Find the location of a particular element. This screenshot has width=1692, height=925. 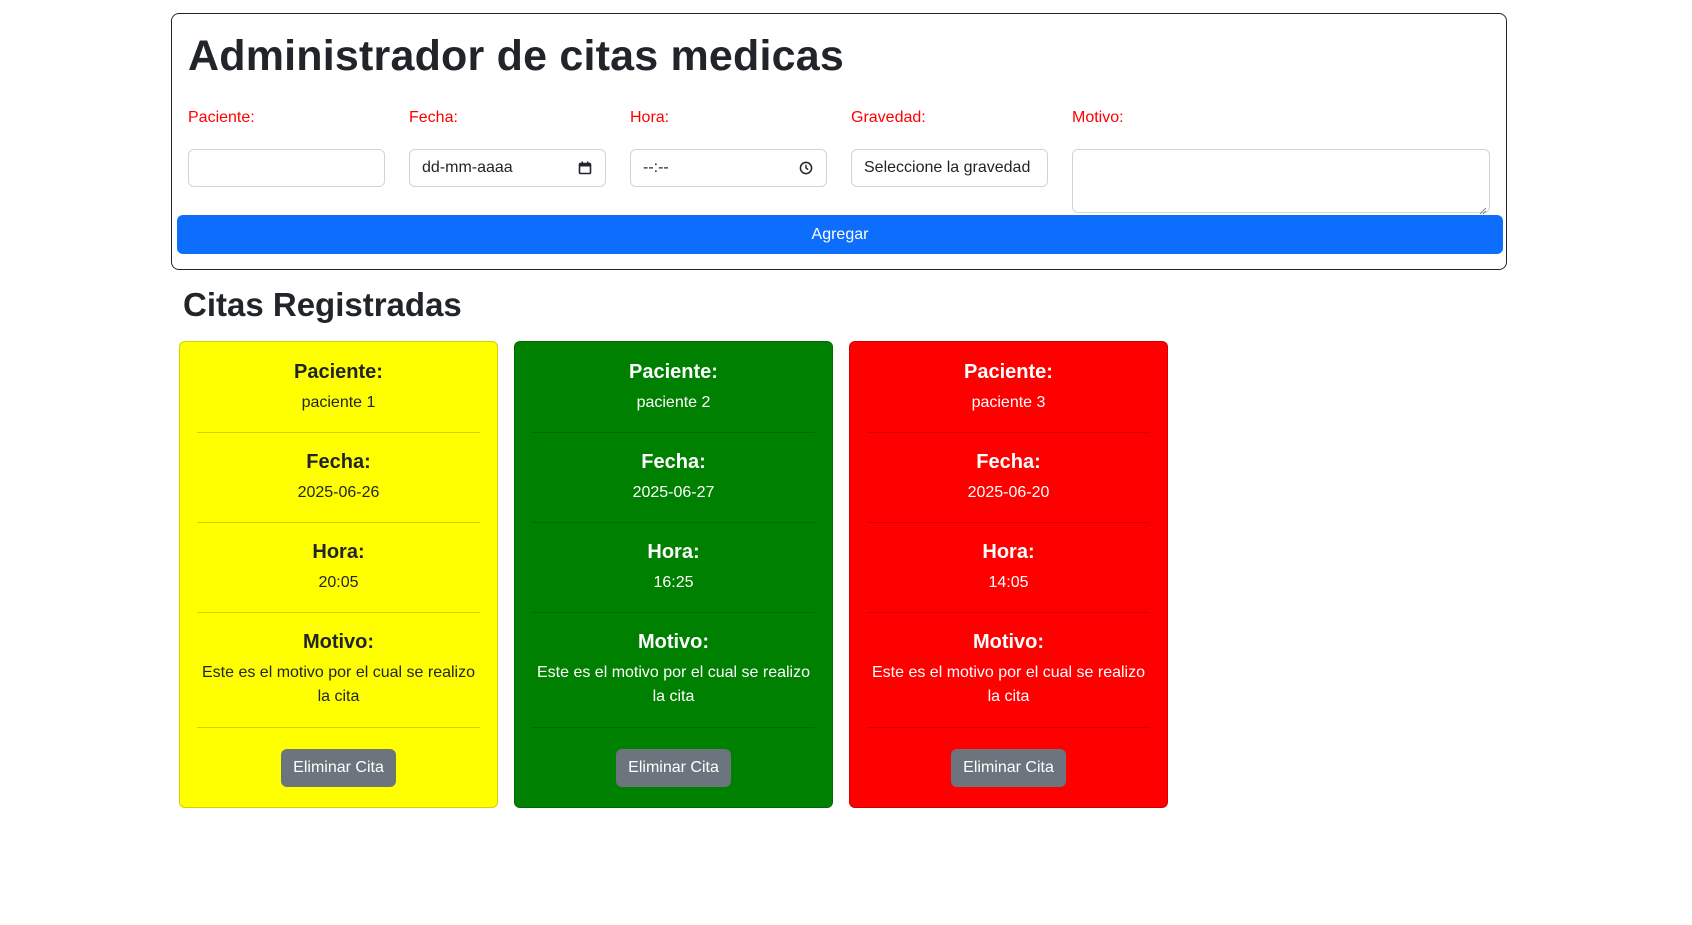

card-hora-section: Hora: 20:05 is located at coordinates (338, 568).